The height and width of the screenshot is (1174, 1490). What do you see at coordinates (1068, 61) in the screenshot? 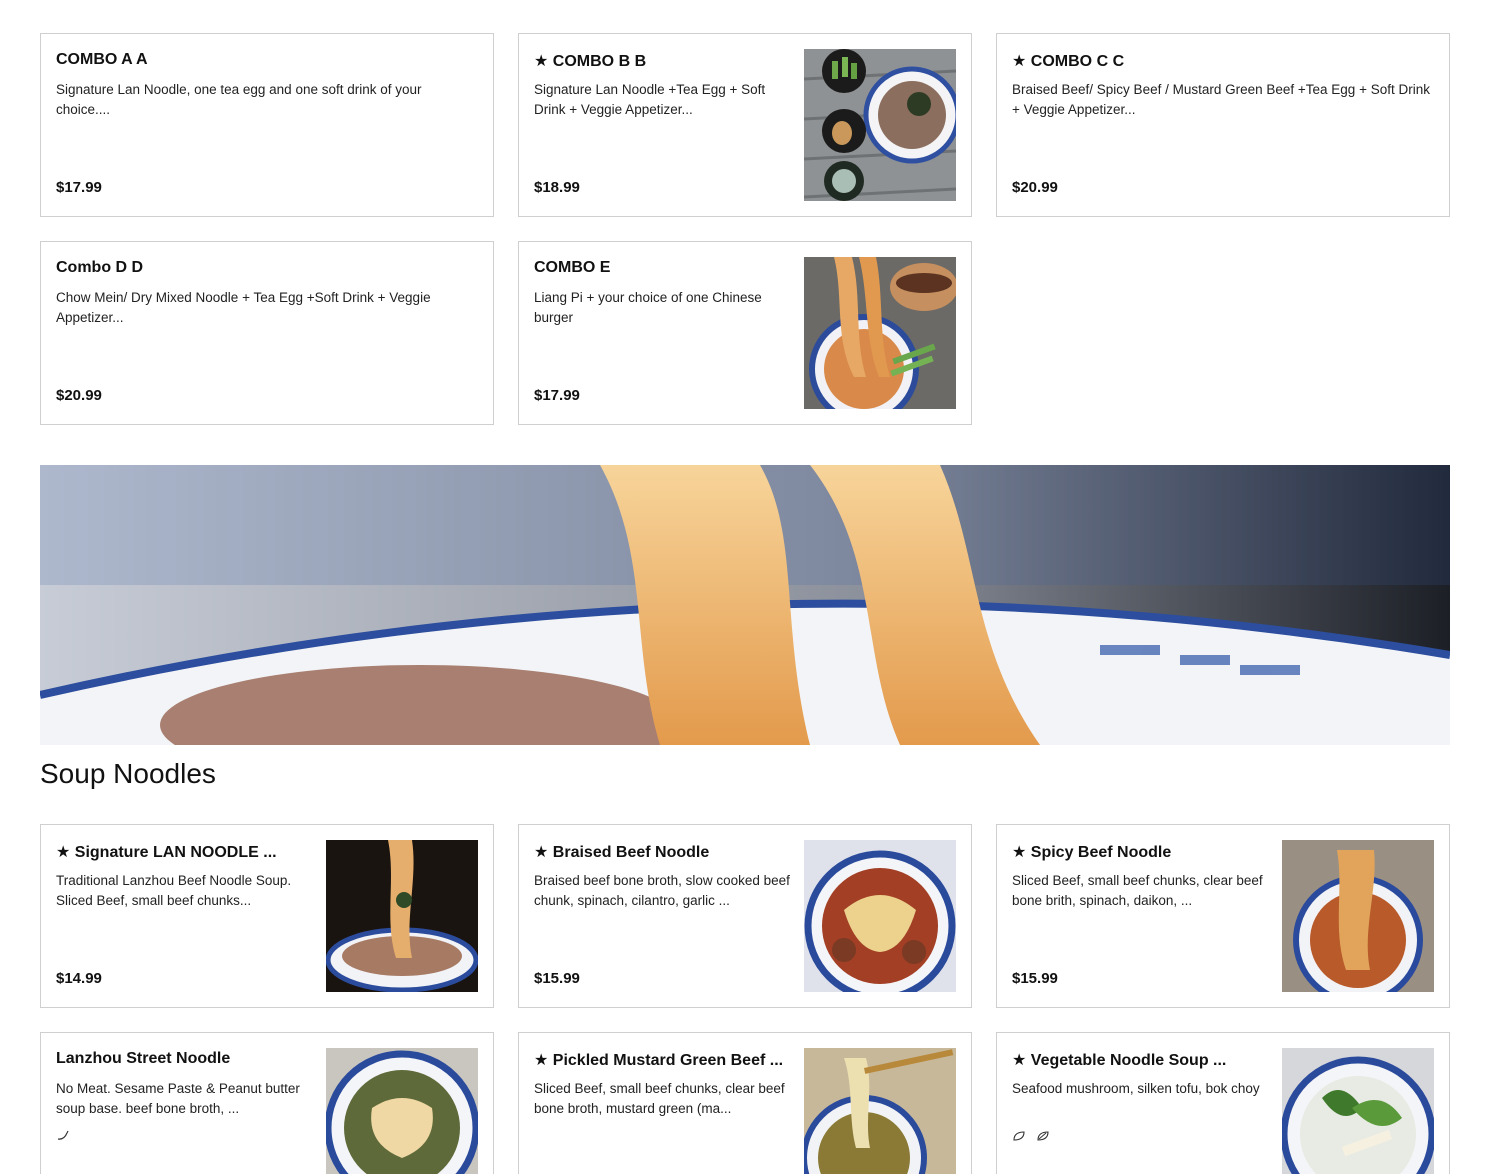
I see `item-title: ★ COMBO C C` at bounding box center [1068, 61].